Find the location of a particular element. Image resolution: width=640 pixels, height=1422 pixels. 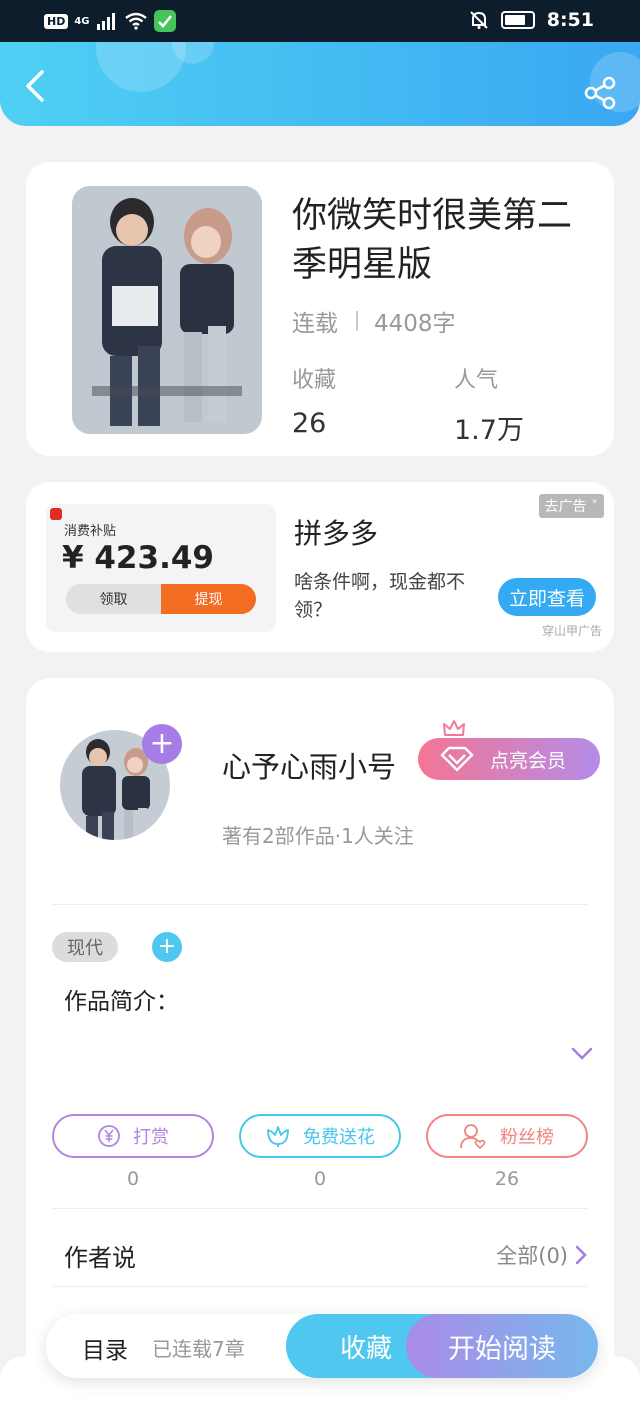

intro-label: 作品简介： is located at coordinates (121, 1002).